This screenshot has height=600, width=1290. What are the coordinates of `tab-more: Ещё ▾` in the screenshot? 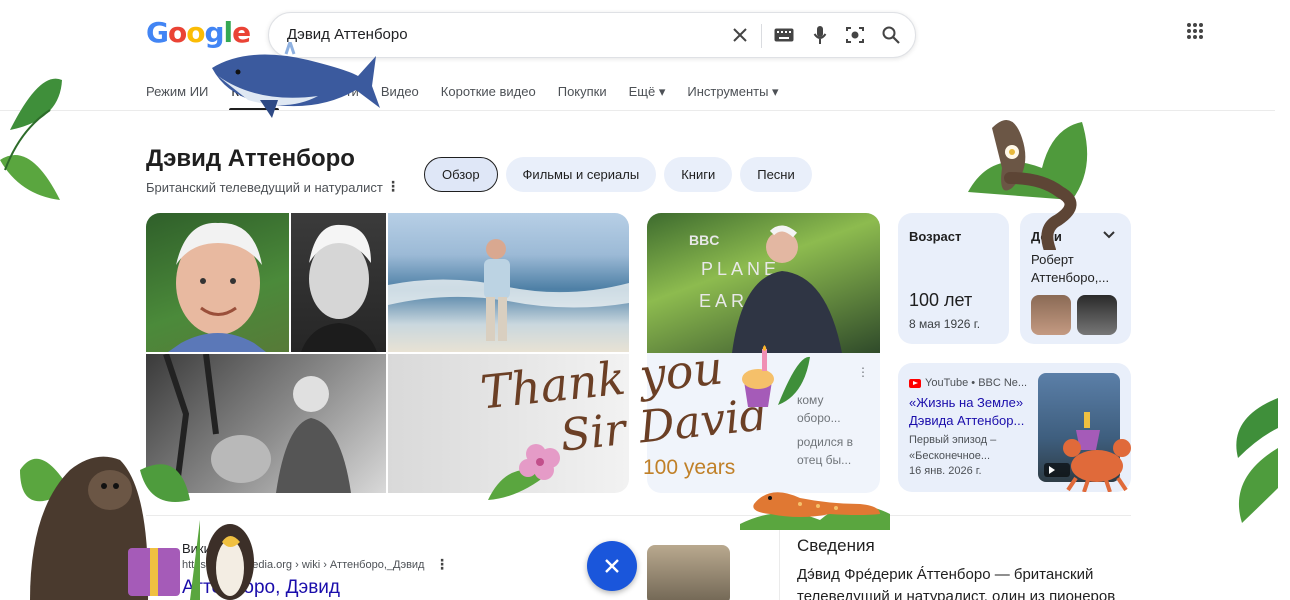 It's located at (647, 92).